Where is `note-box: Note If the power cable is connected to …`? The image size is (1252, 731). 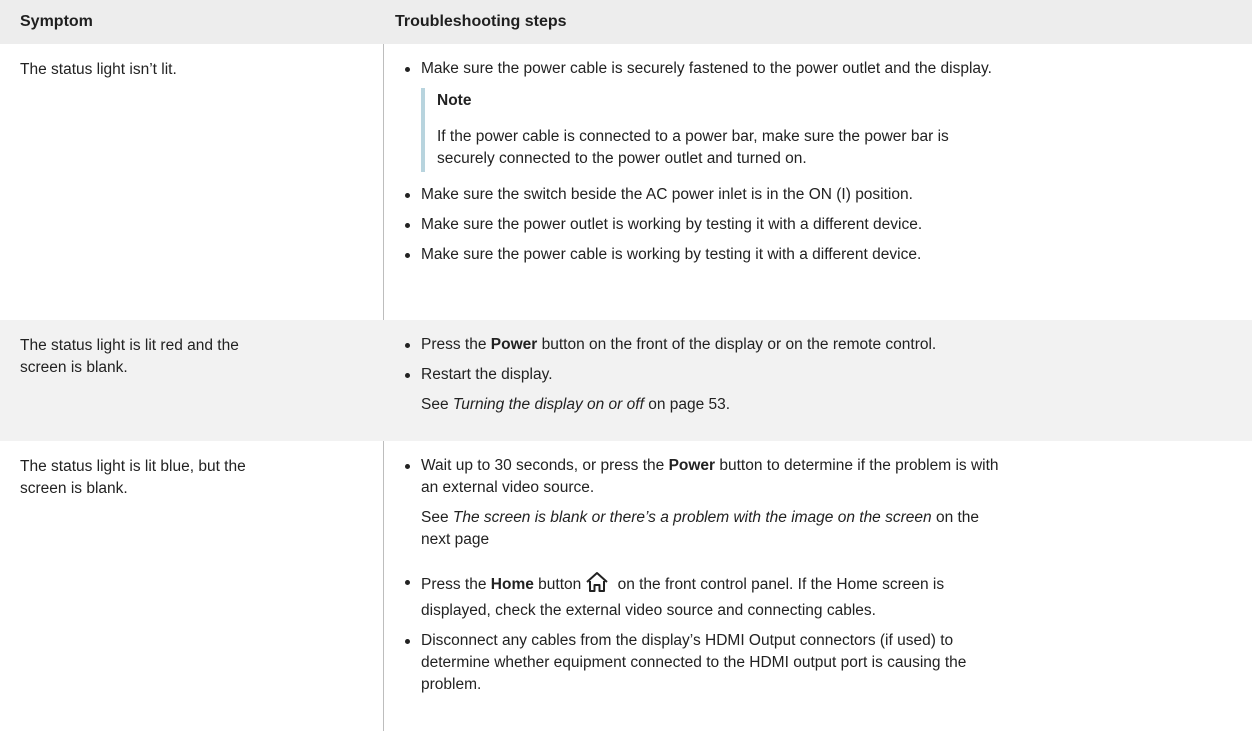 note-box: Note If the power cable is connected to … is located at coordinates (831, 130).